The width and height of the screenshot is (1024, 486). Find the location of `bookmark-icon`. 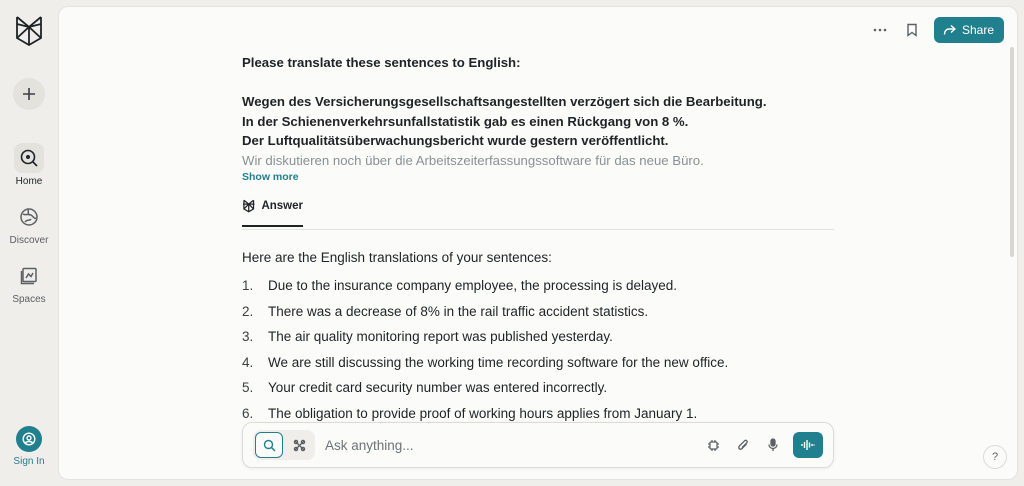

bookmark-icon is located at coordinates (912, 30).